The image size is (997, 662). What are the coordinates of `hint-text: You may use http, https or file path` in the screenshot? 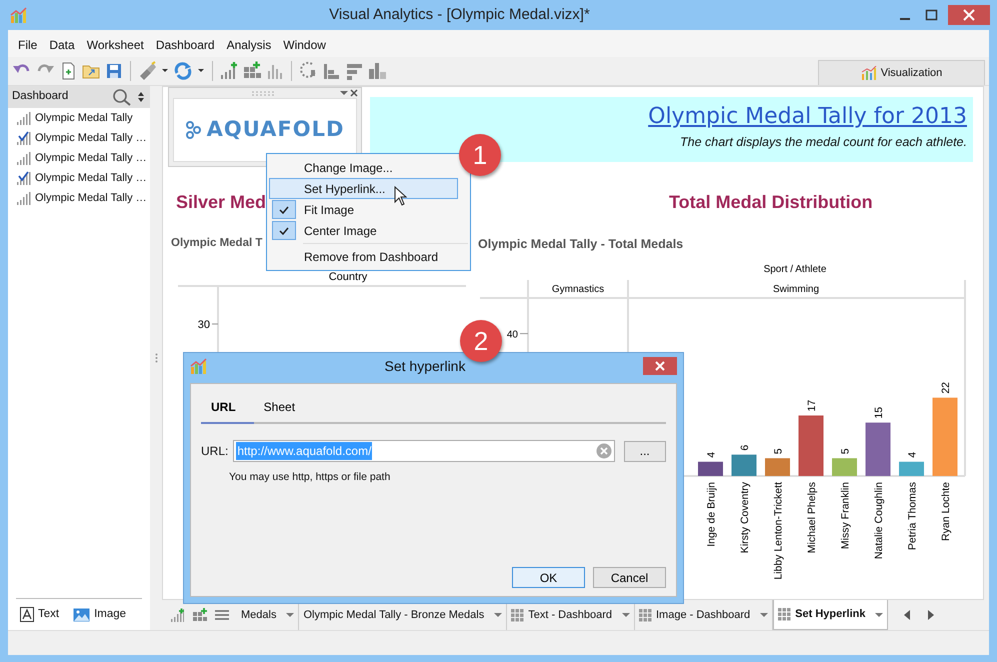 It's located at (309, 477).